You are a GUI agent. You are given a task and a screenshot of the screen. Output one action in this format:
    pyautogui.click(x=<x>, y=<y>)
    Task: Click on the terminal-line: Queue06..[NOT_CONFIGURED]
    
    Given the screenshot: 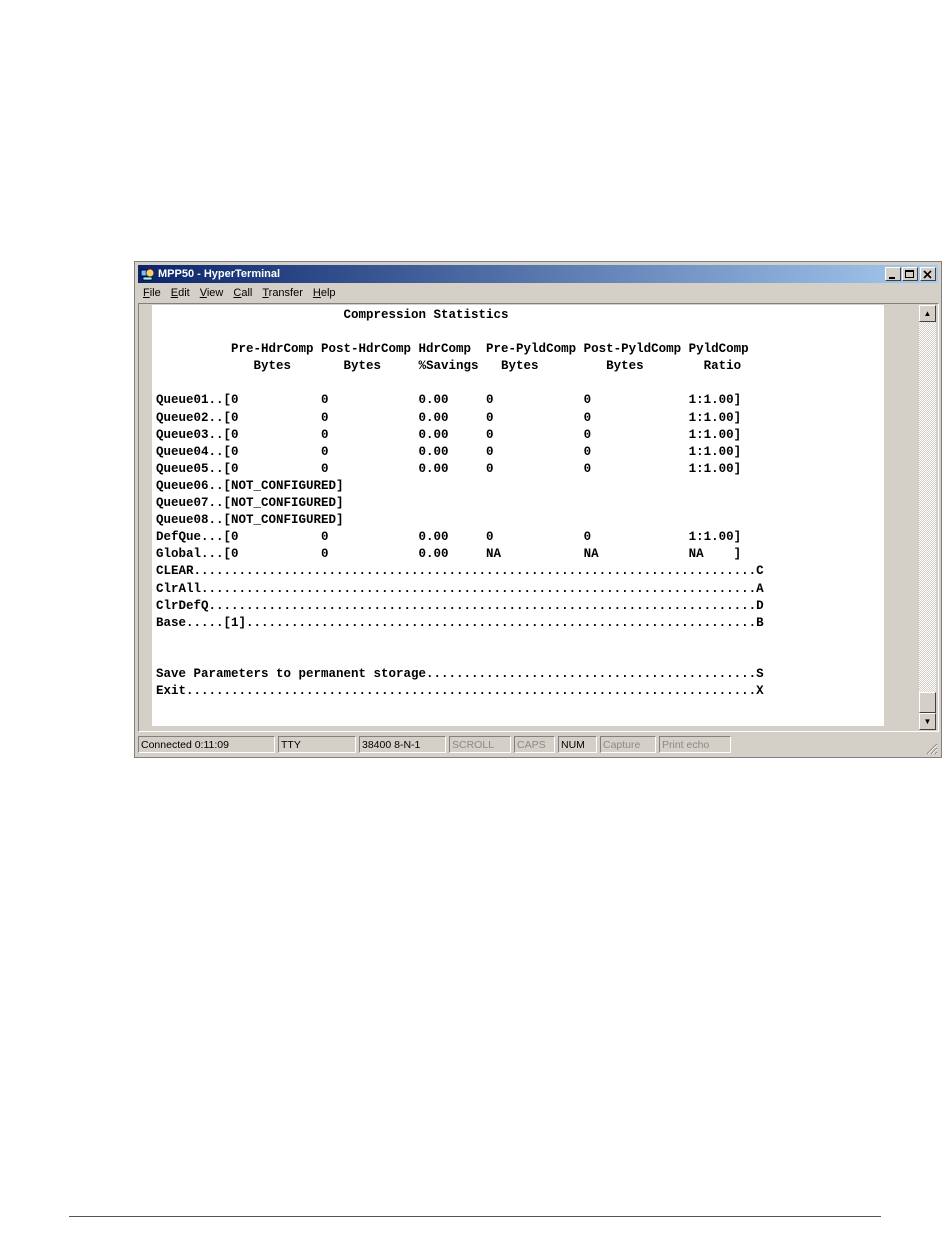 What is the action you would take?
    pyautogui.click(x=250, y=485)
    